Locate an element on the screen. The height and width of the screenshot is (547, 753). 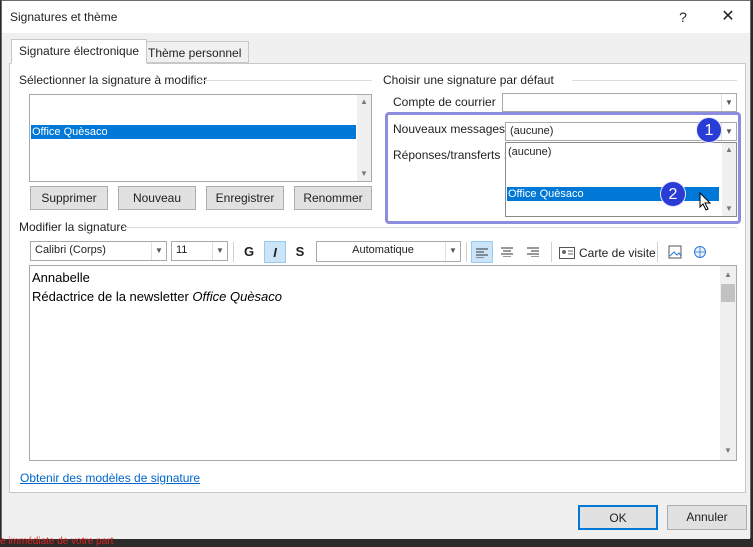
select-signature-label: Sélectionner la signature à modifier is located at coordinates (113, 80).